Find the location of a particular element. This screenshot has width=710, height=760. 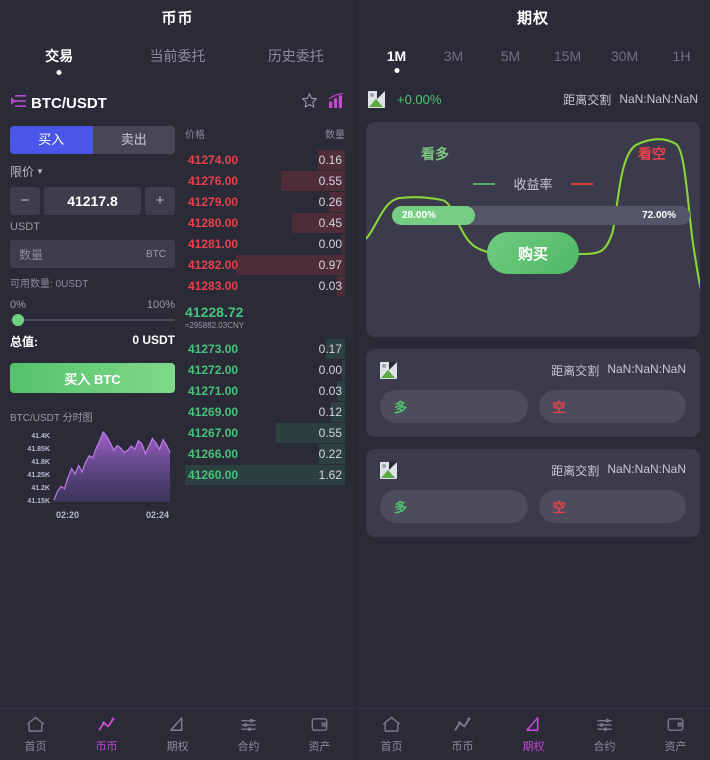

tab-order-history: 历史委托 is located at coordinates (296, 56).